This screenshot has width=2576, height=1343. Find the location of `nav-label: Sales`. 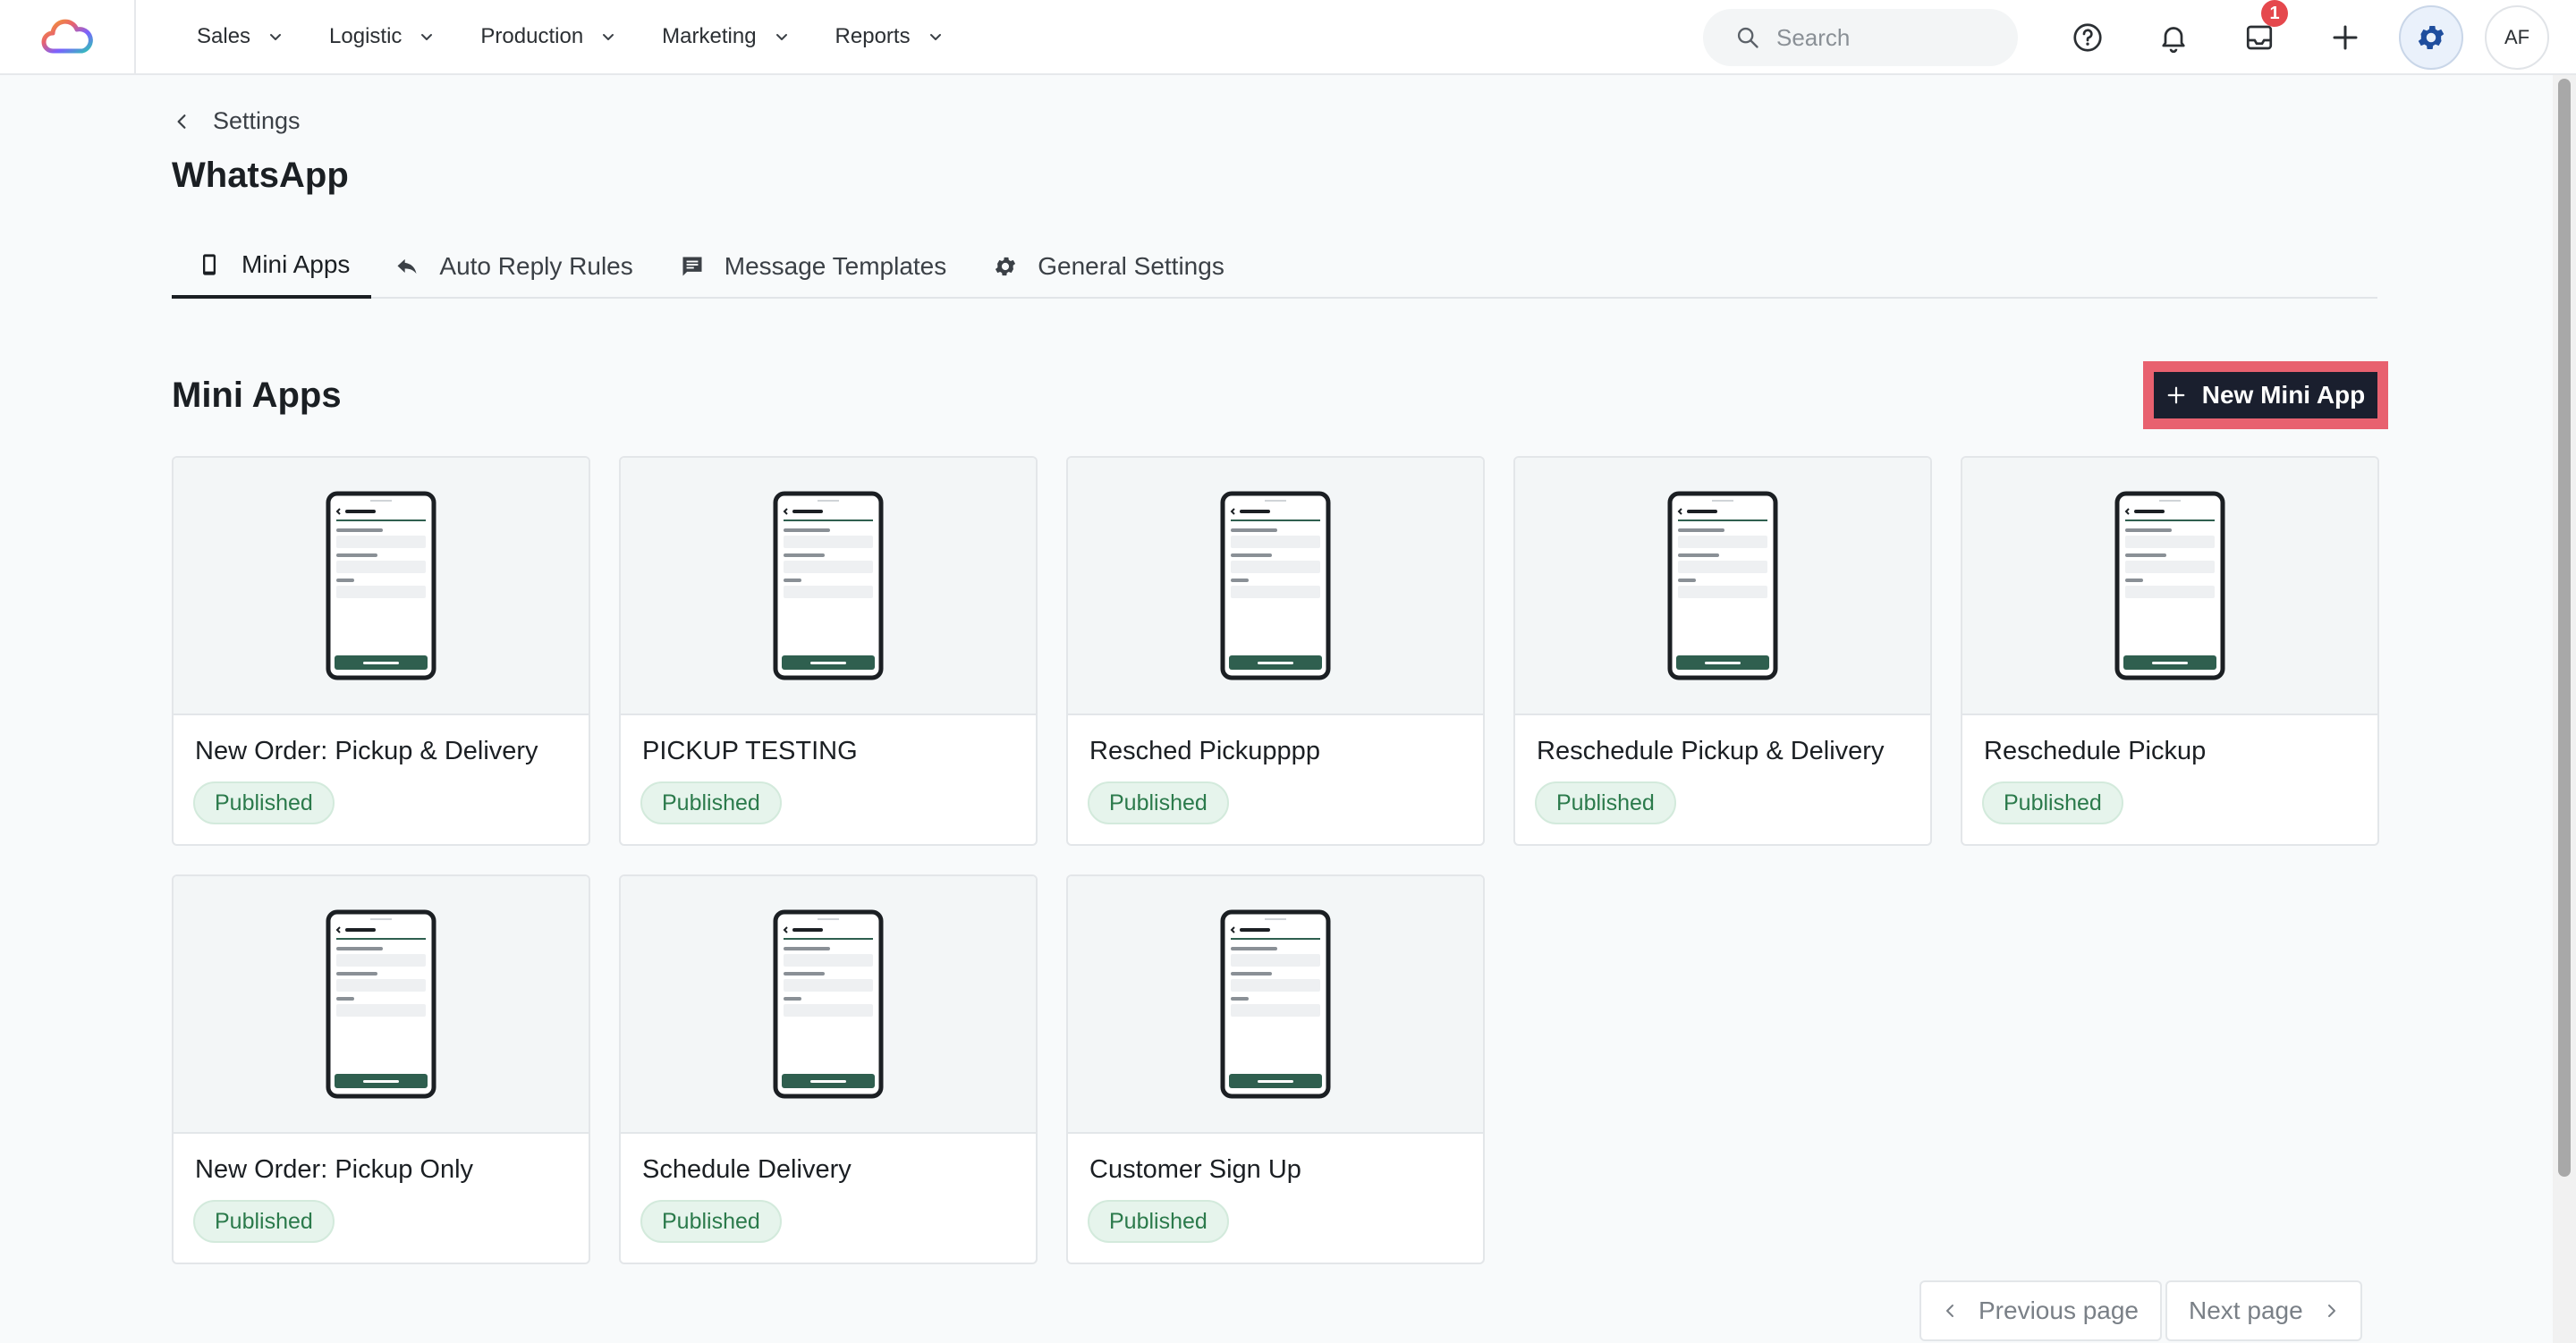

nav-label: Sales is located at coordinates (224, 36).